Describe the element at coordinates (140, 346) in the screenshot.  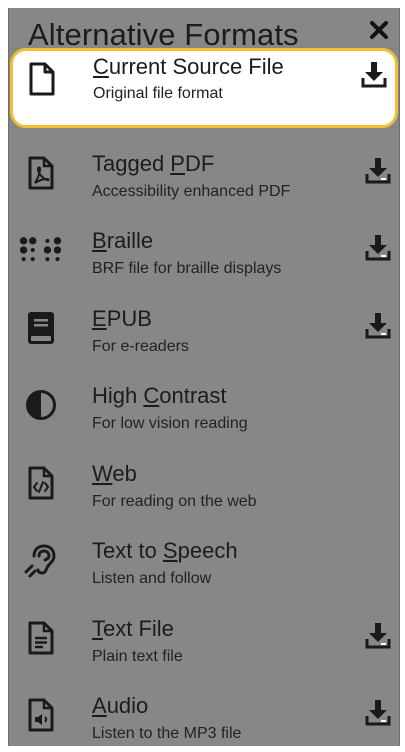
I see `format-description: For e-readers` at that location.